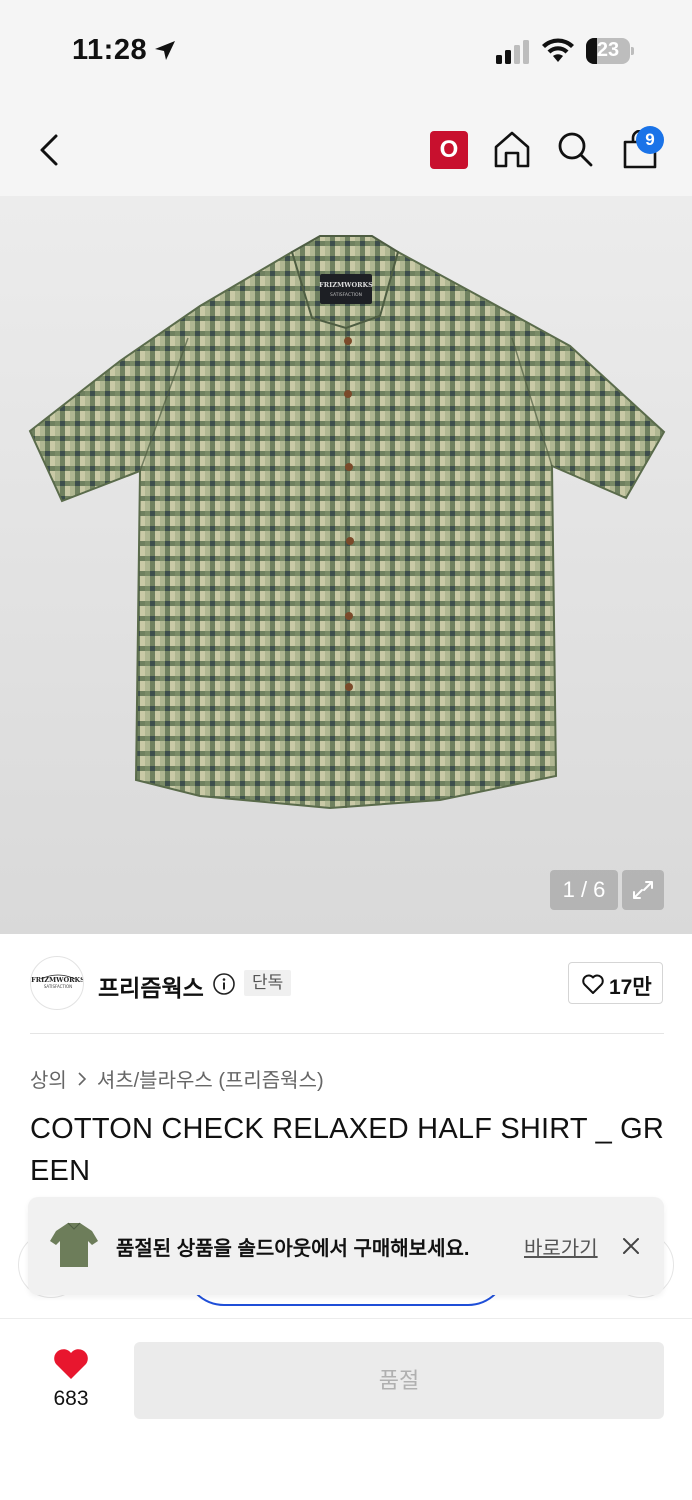 The image size is (692, 1500). What do you see at coordinates (347, 1033) in the screenshot?
I see `divider` at bounding box center [347, 1033].